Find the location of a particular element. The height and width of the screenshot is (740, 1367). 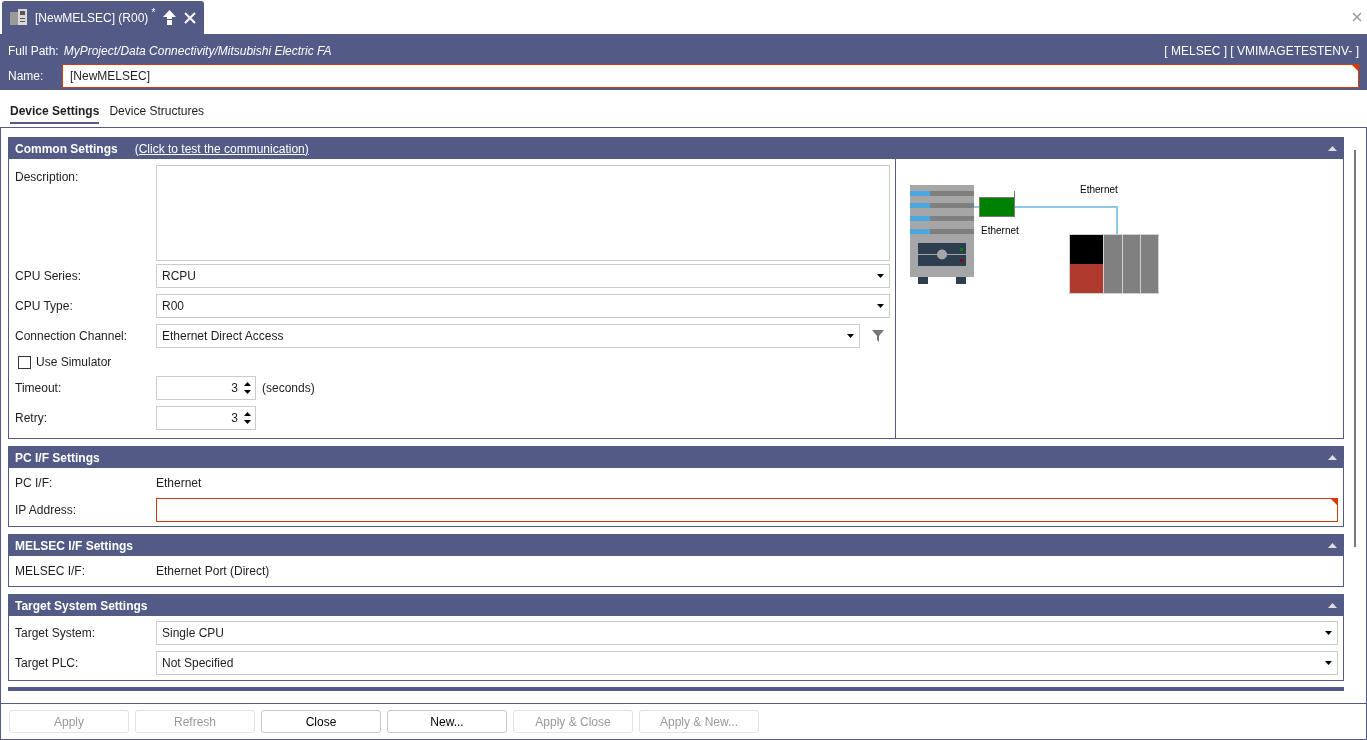

field-label: PC I/F: is located at coordinates (34, 483).